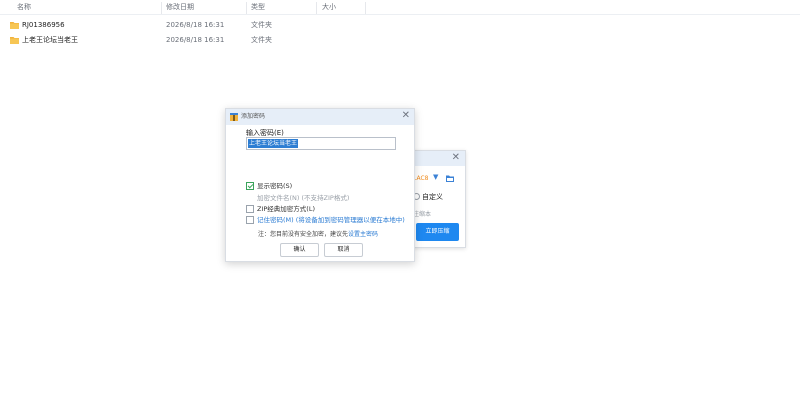  Describe the element at coordinates (321, 143) in the screenshot. I see `password-input: 上老王论坛当老王` at that location.